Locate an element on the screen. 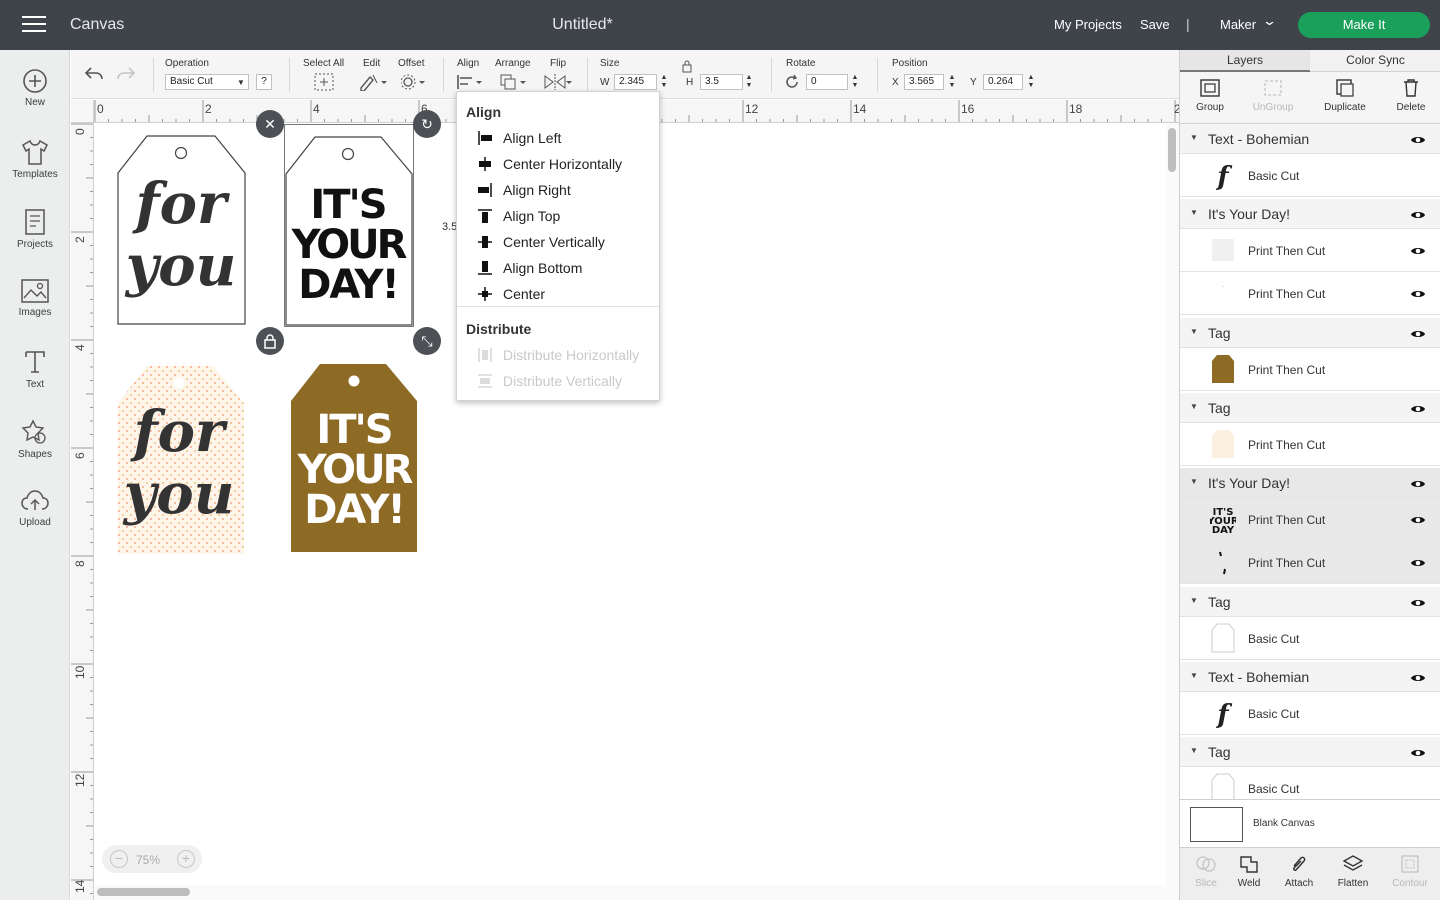  y-stepper: ▲ ▼ is located at coordinates (1031, 82).